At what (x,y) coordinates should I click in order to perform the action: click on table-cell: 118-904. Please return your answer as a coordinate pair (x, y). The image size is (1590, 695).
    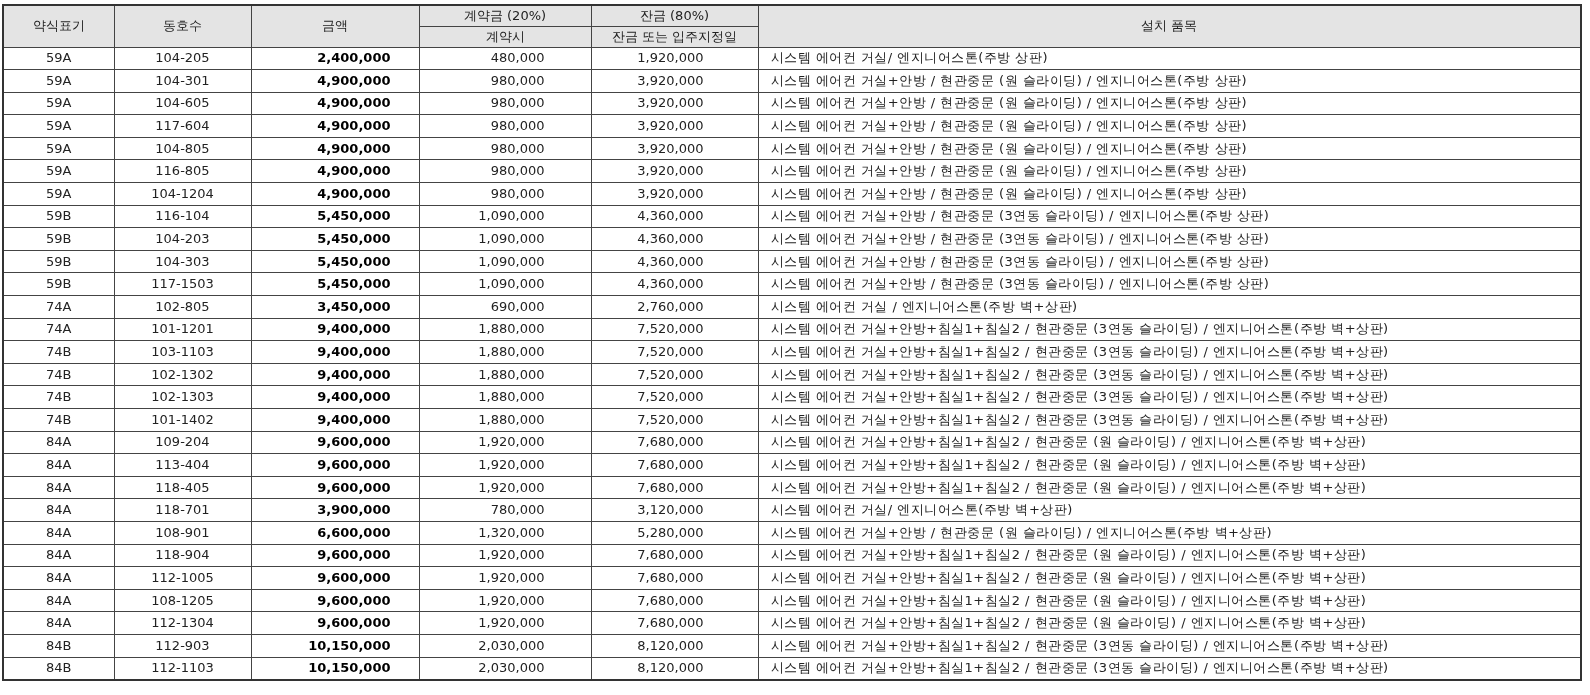
    Looking at the image, I should click on (182, 555).